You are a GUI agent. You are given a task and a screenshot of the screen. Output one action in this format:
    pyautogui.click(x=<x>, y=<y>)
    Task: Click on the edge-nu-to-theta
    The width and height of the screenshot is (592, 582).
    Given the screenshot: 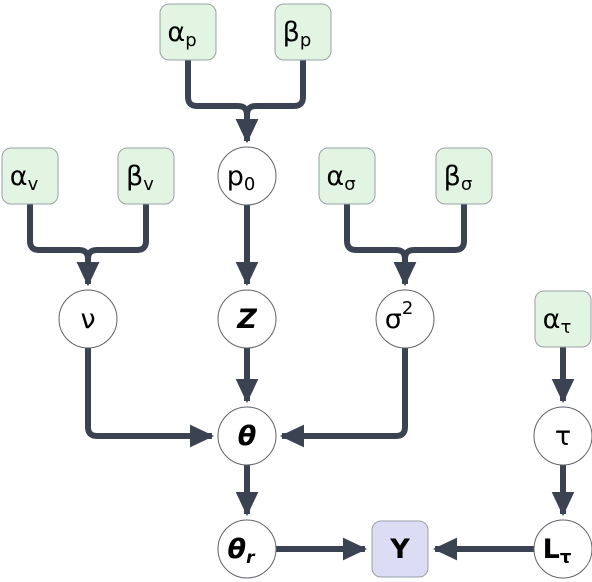 What is the action you would take?
    pyautogui.click(x=150, y=398)
    